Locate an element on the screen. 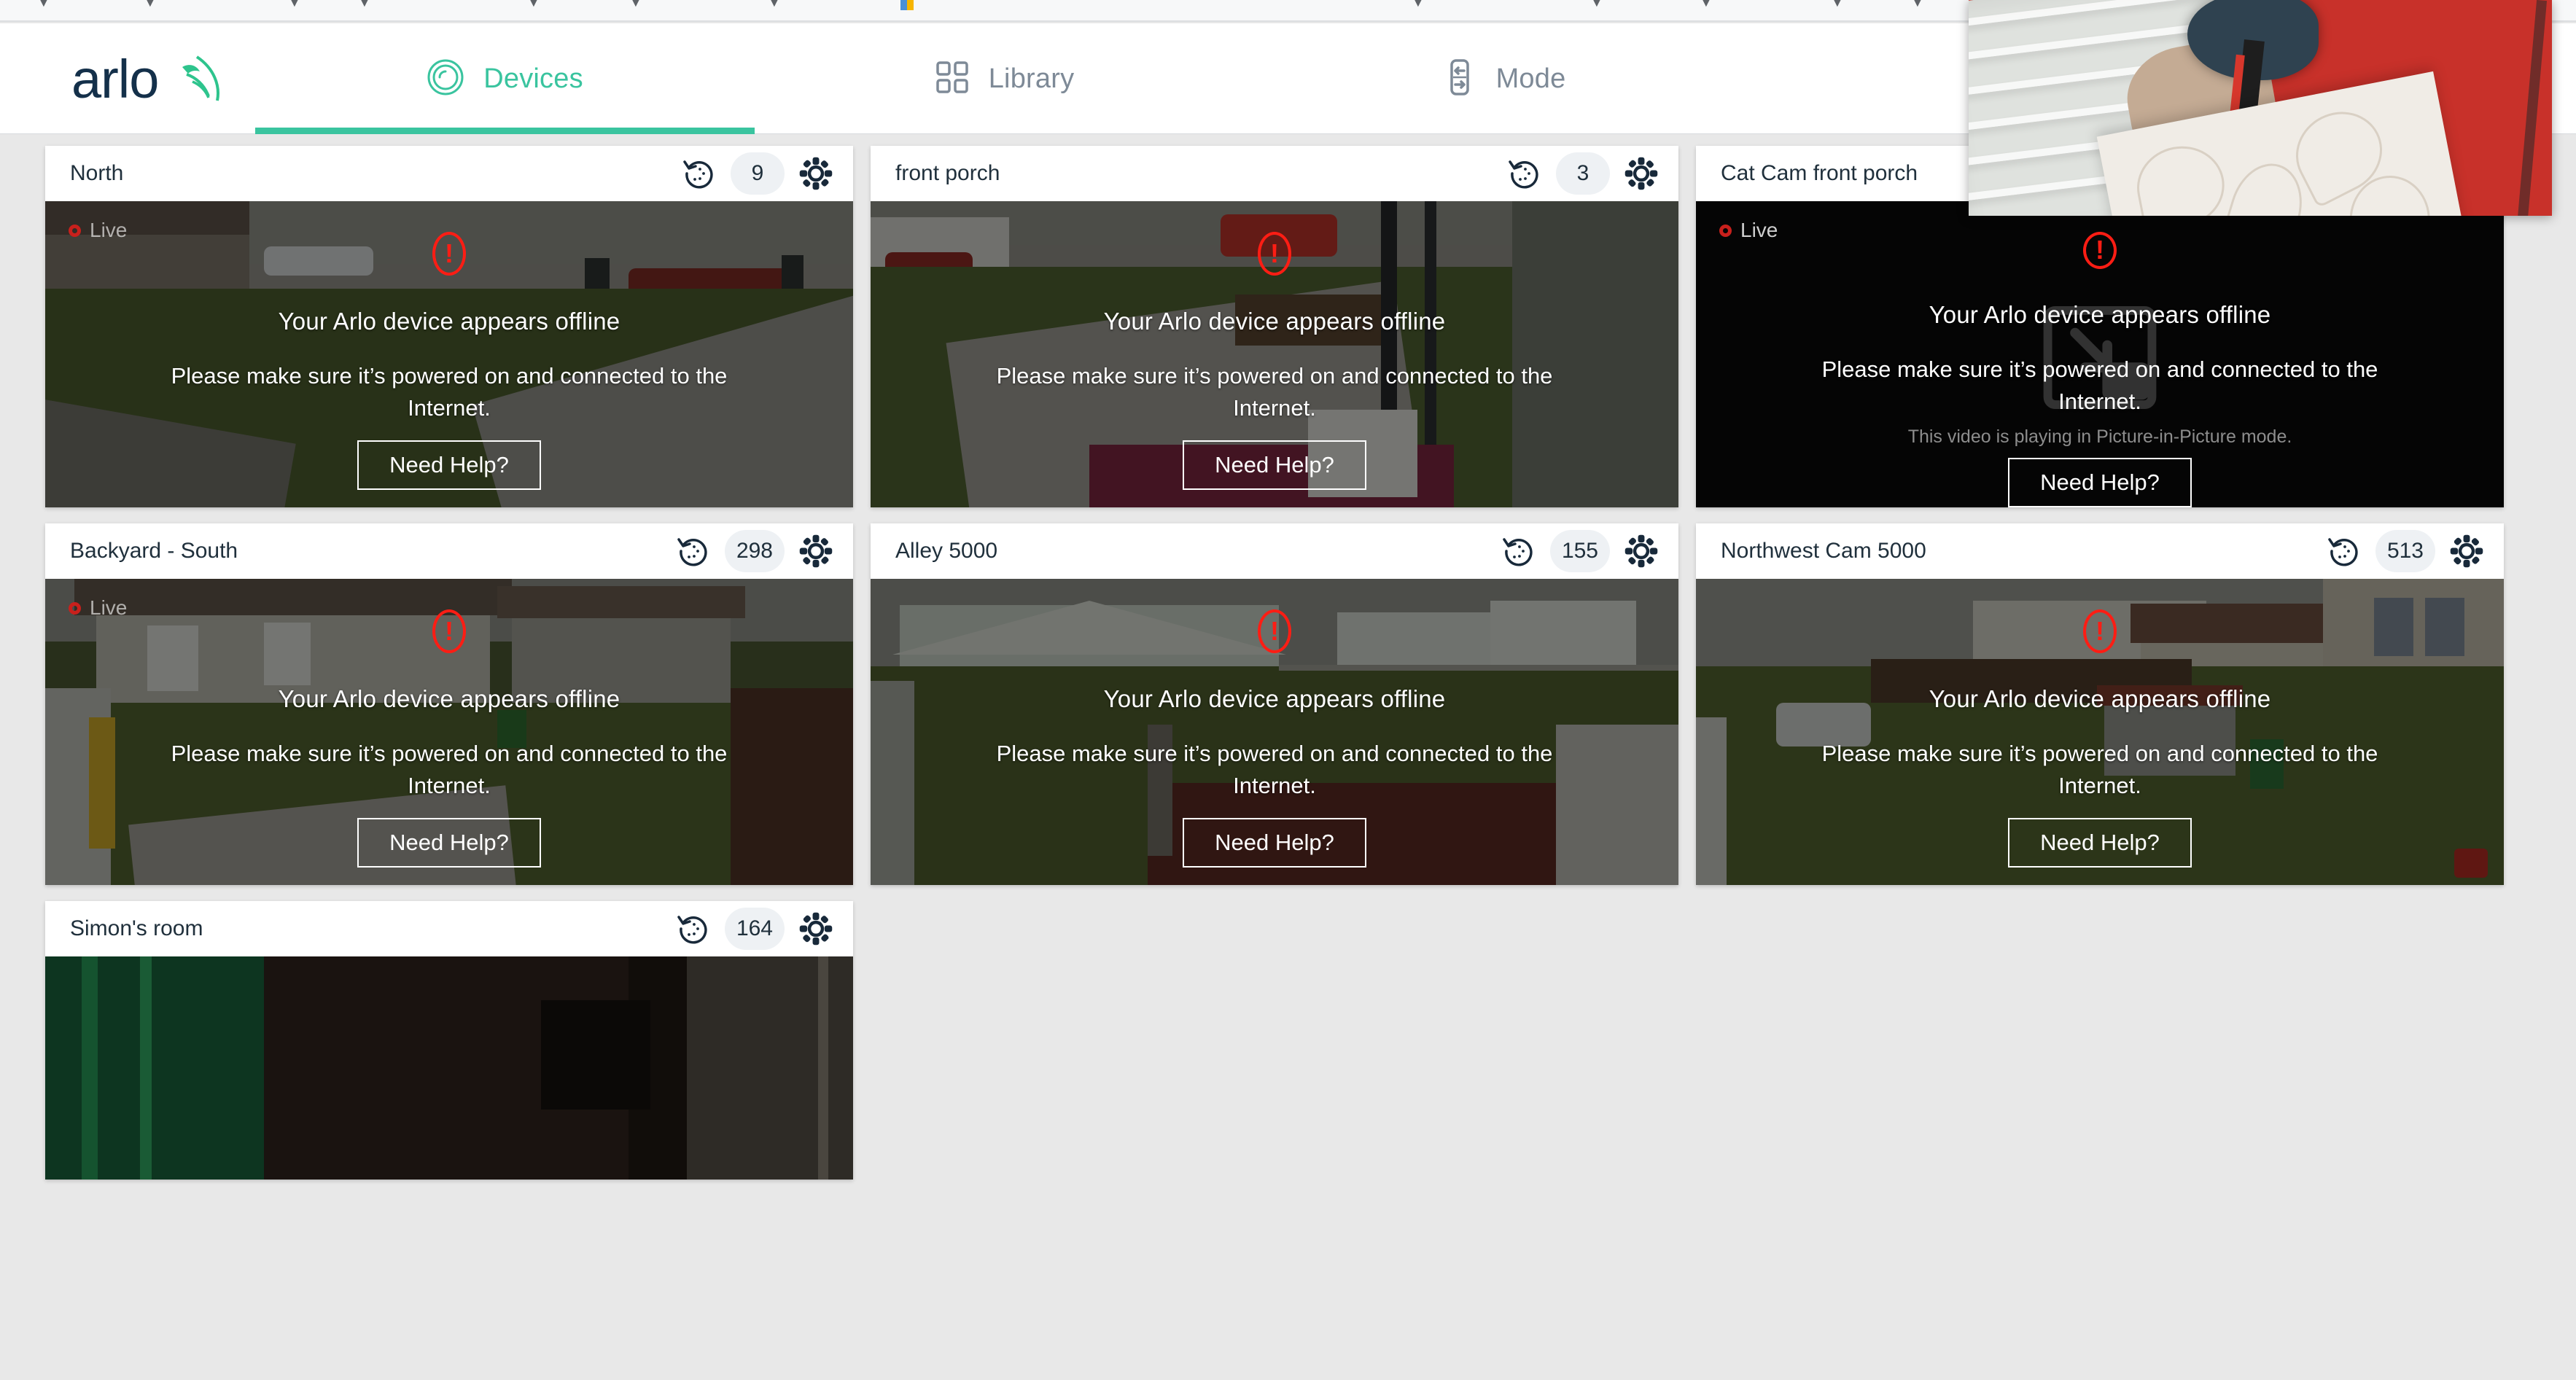 The width and height of the screenshot is (2576, 1380). camera-card: Simon's room 164 is located at coordinates (449, 1040).